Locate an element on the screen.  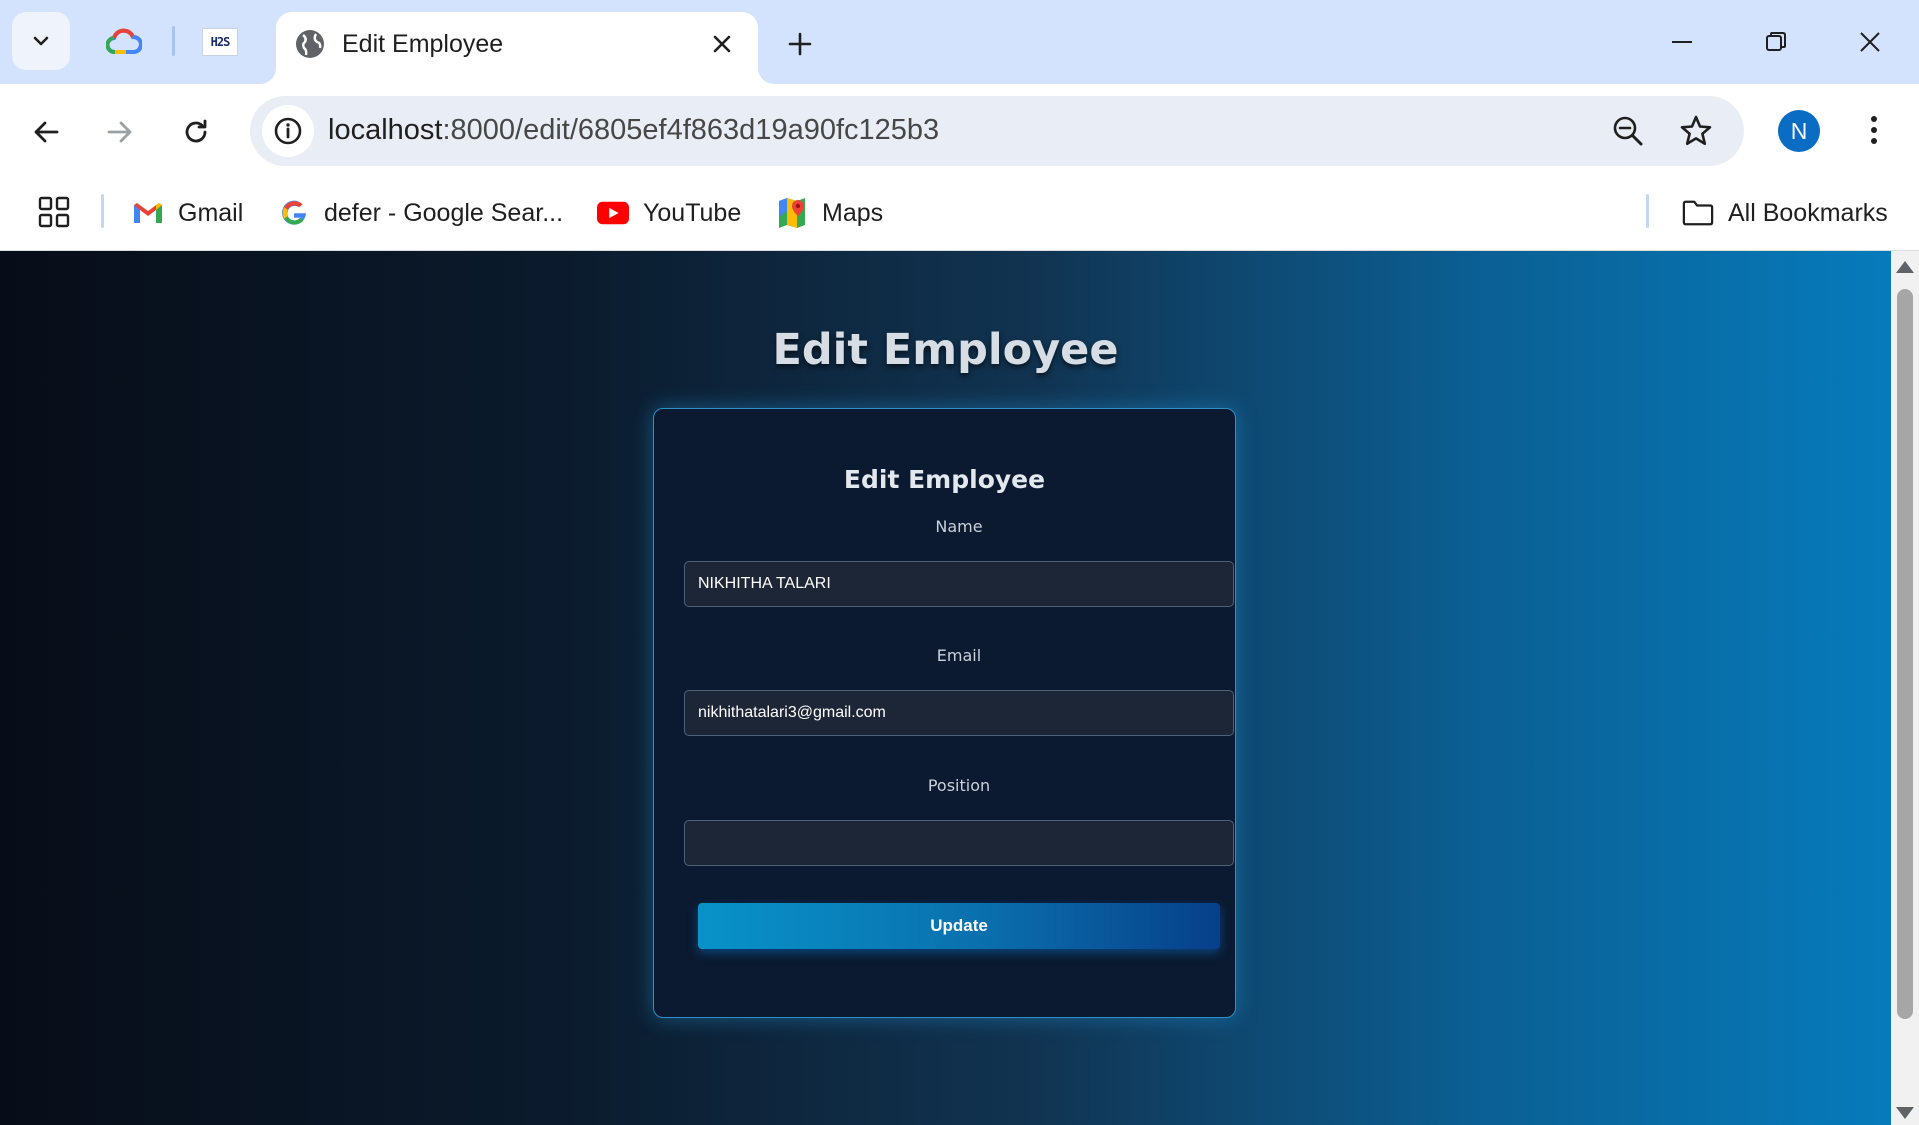
restore-icon is located at coordinates (1776, 41).